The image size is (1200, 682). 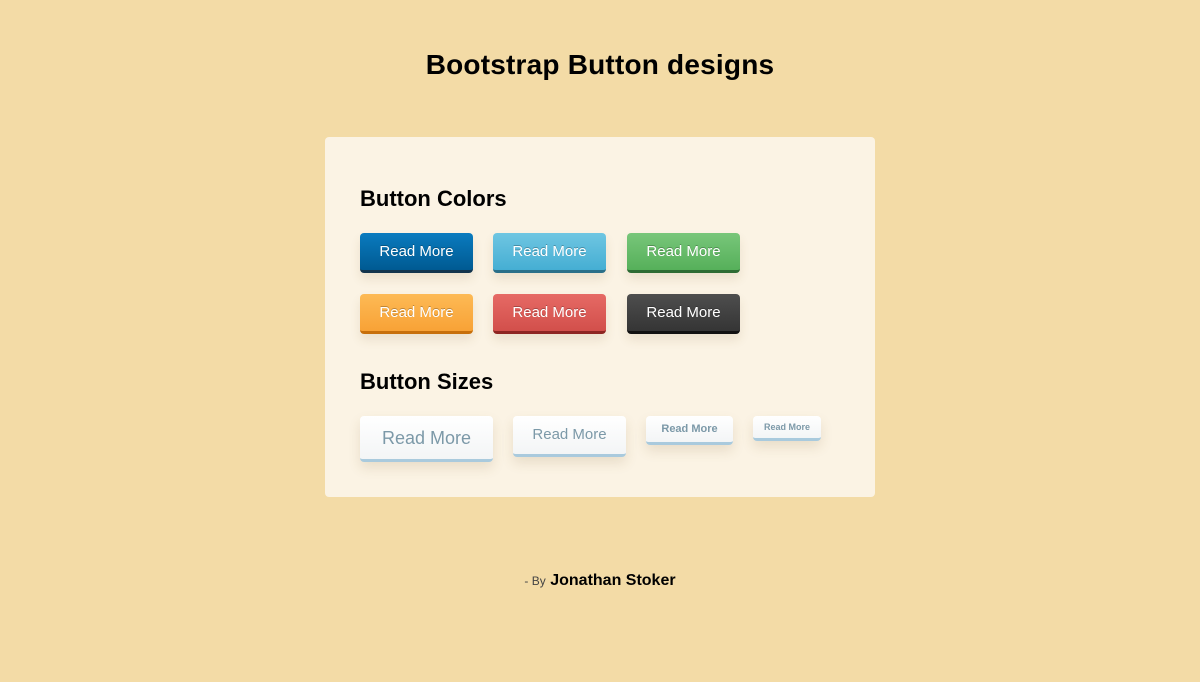 I want to click on footer-author: Jonathan Stoker, so click(x=613, y=580).